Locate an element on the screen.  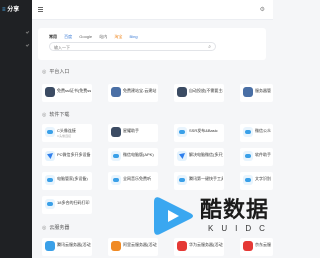
search-input is located at coordinates (129, 47).